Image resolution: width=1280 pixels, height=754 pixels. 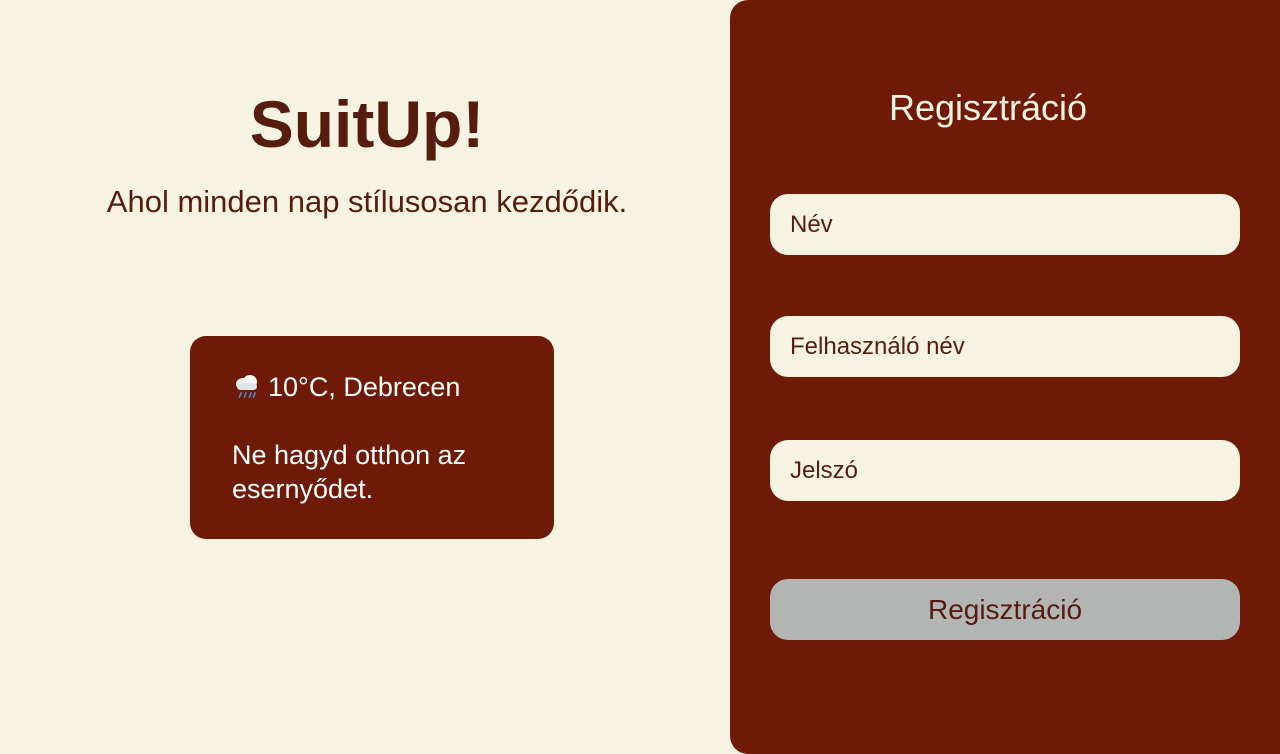 I want to click on brand-tagline: Ahol minden nap stílusosan kezdődik., so click(x=367, y=201).